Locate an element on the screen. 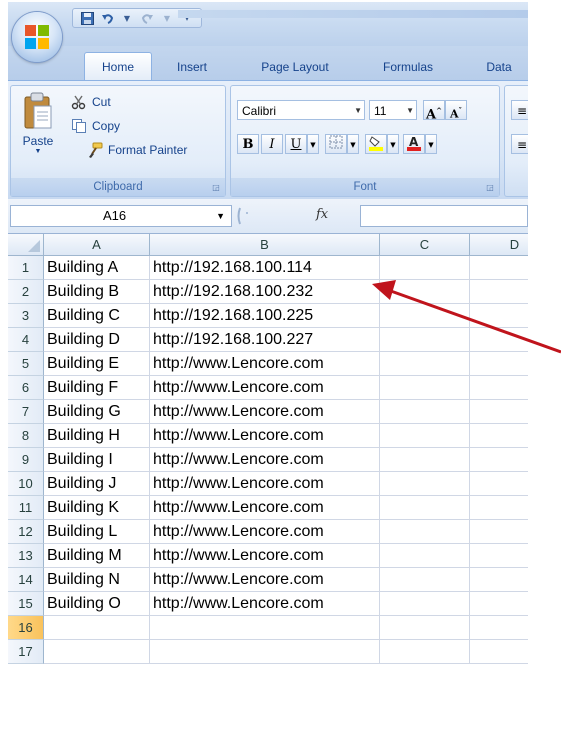  cell-a: Building G is located at coordinates (97, 412).